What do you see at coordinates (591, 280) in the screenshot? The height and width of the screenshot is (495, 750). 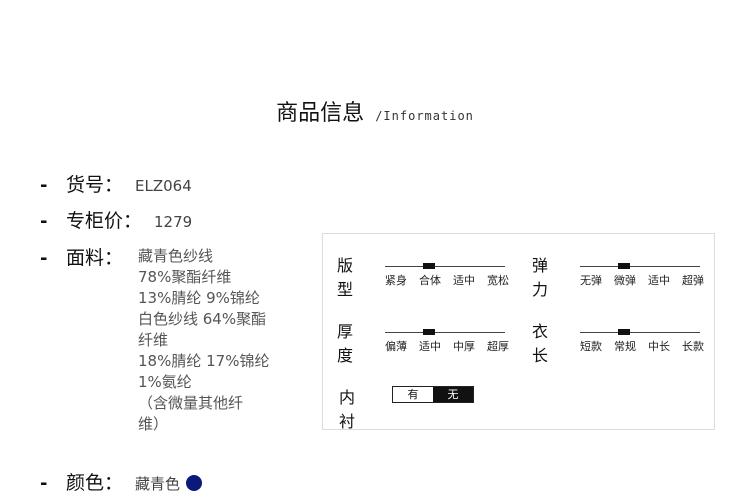 I see `spec-option: 无弹` at bounding box center [591, 280].